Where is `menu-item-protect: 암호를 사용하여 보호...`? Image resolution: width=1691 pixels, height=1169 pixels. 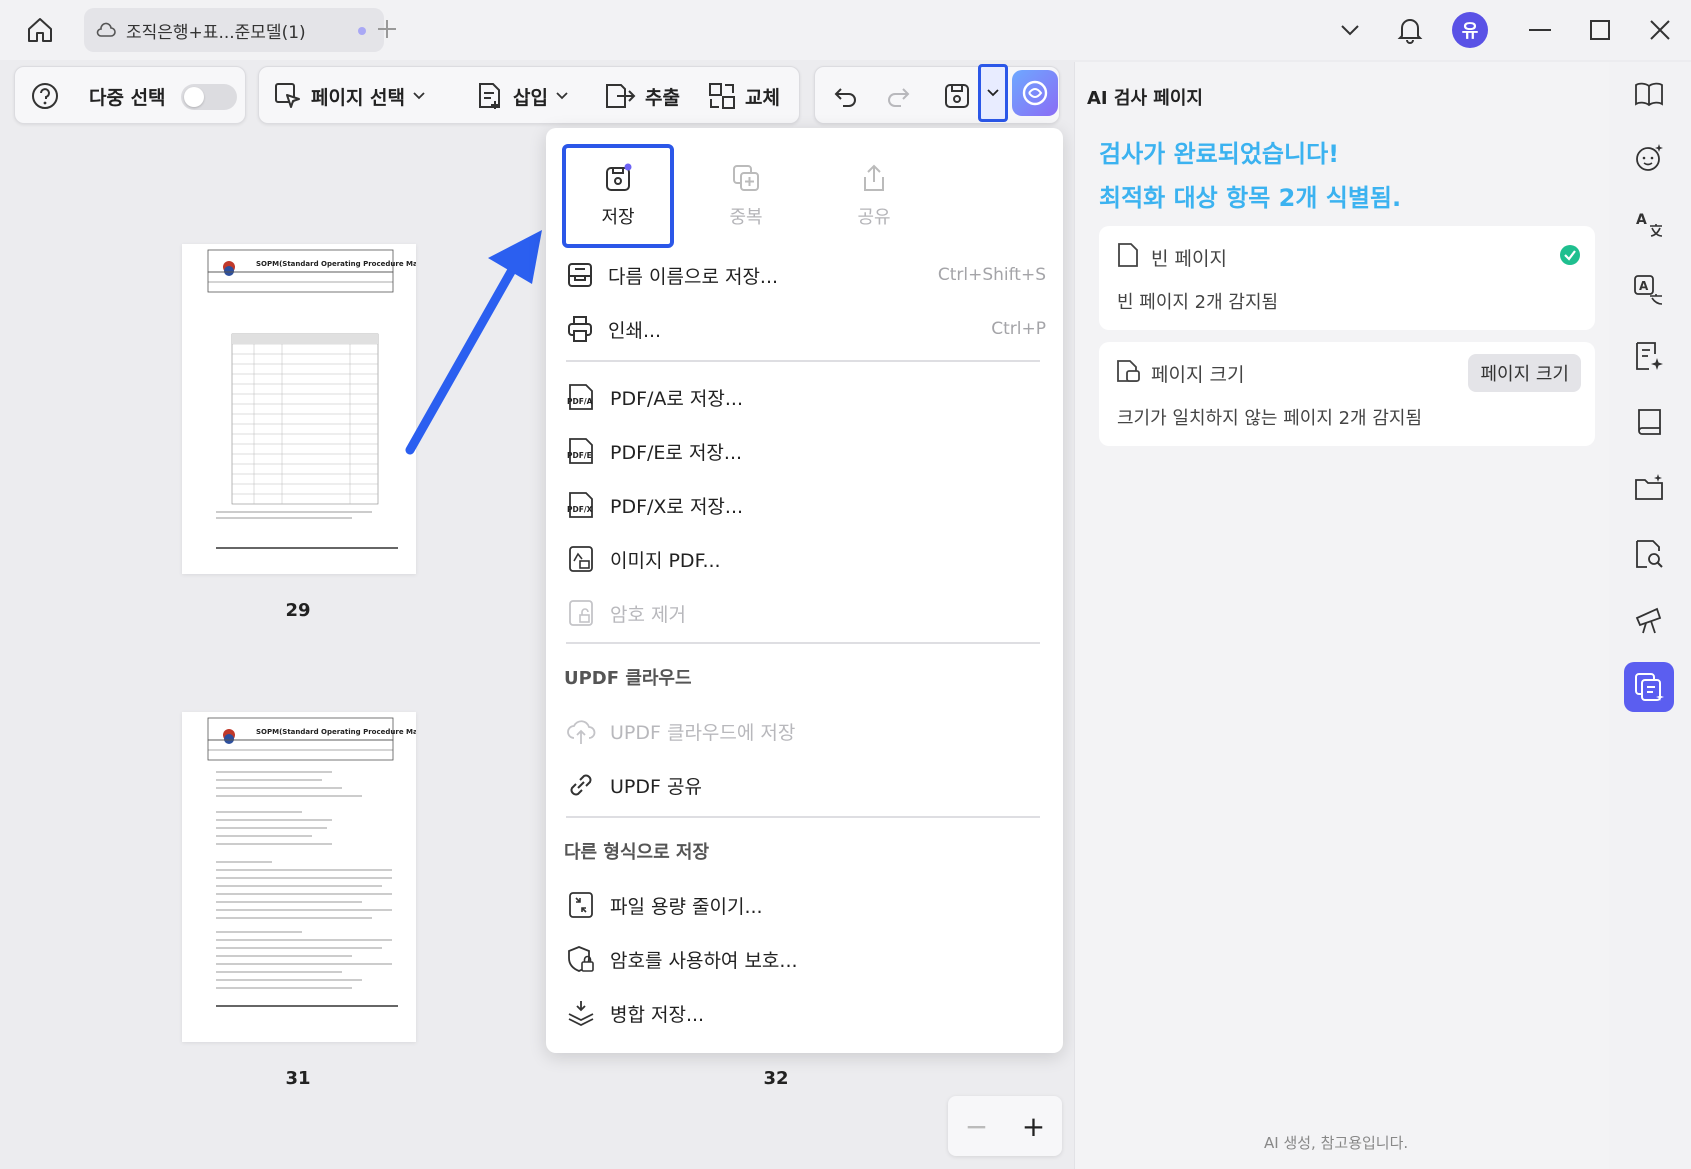
menu-item-protect: 암호를 사용하여 보호... is located at coordinates (806, 959).